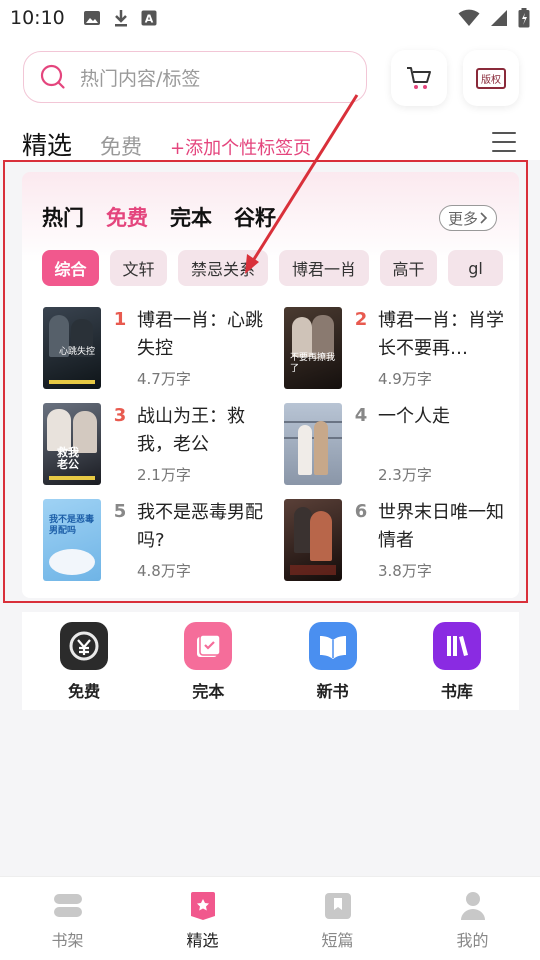 The height and width of the screenshot is (960, 540). What do you see at coordinates (337, 940) in the screenshot?
I see `nav-label: 短篇` at bounding box center [337, 940].